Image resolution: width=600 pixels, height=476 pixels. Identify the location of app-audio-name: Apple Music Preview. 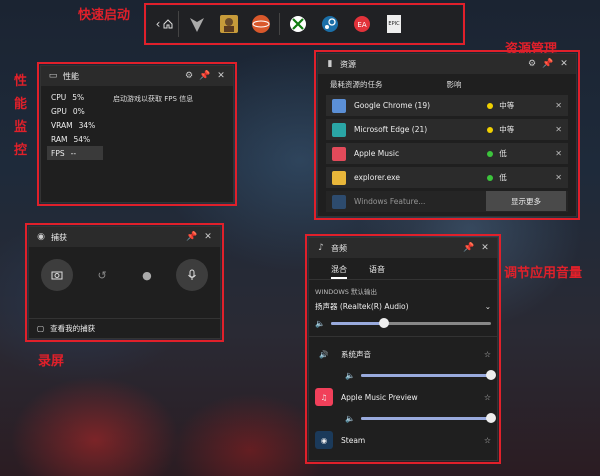
(379, 397).